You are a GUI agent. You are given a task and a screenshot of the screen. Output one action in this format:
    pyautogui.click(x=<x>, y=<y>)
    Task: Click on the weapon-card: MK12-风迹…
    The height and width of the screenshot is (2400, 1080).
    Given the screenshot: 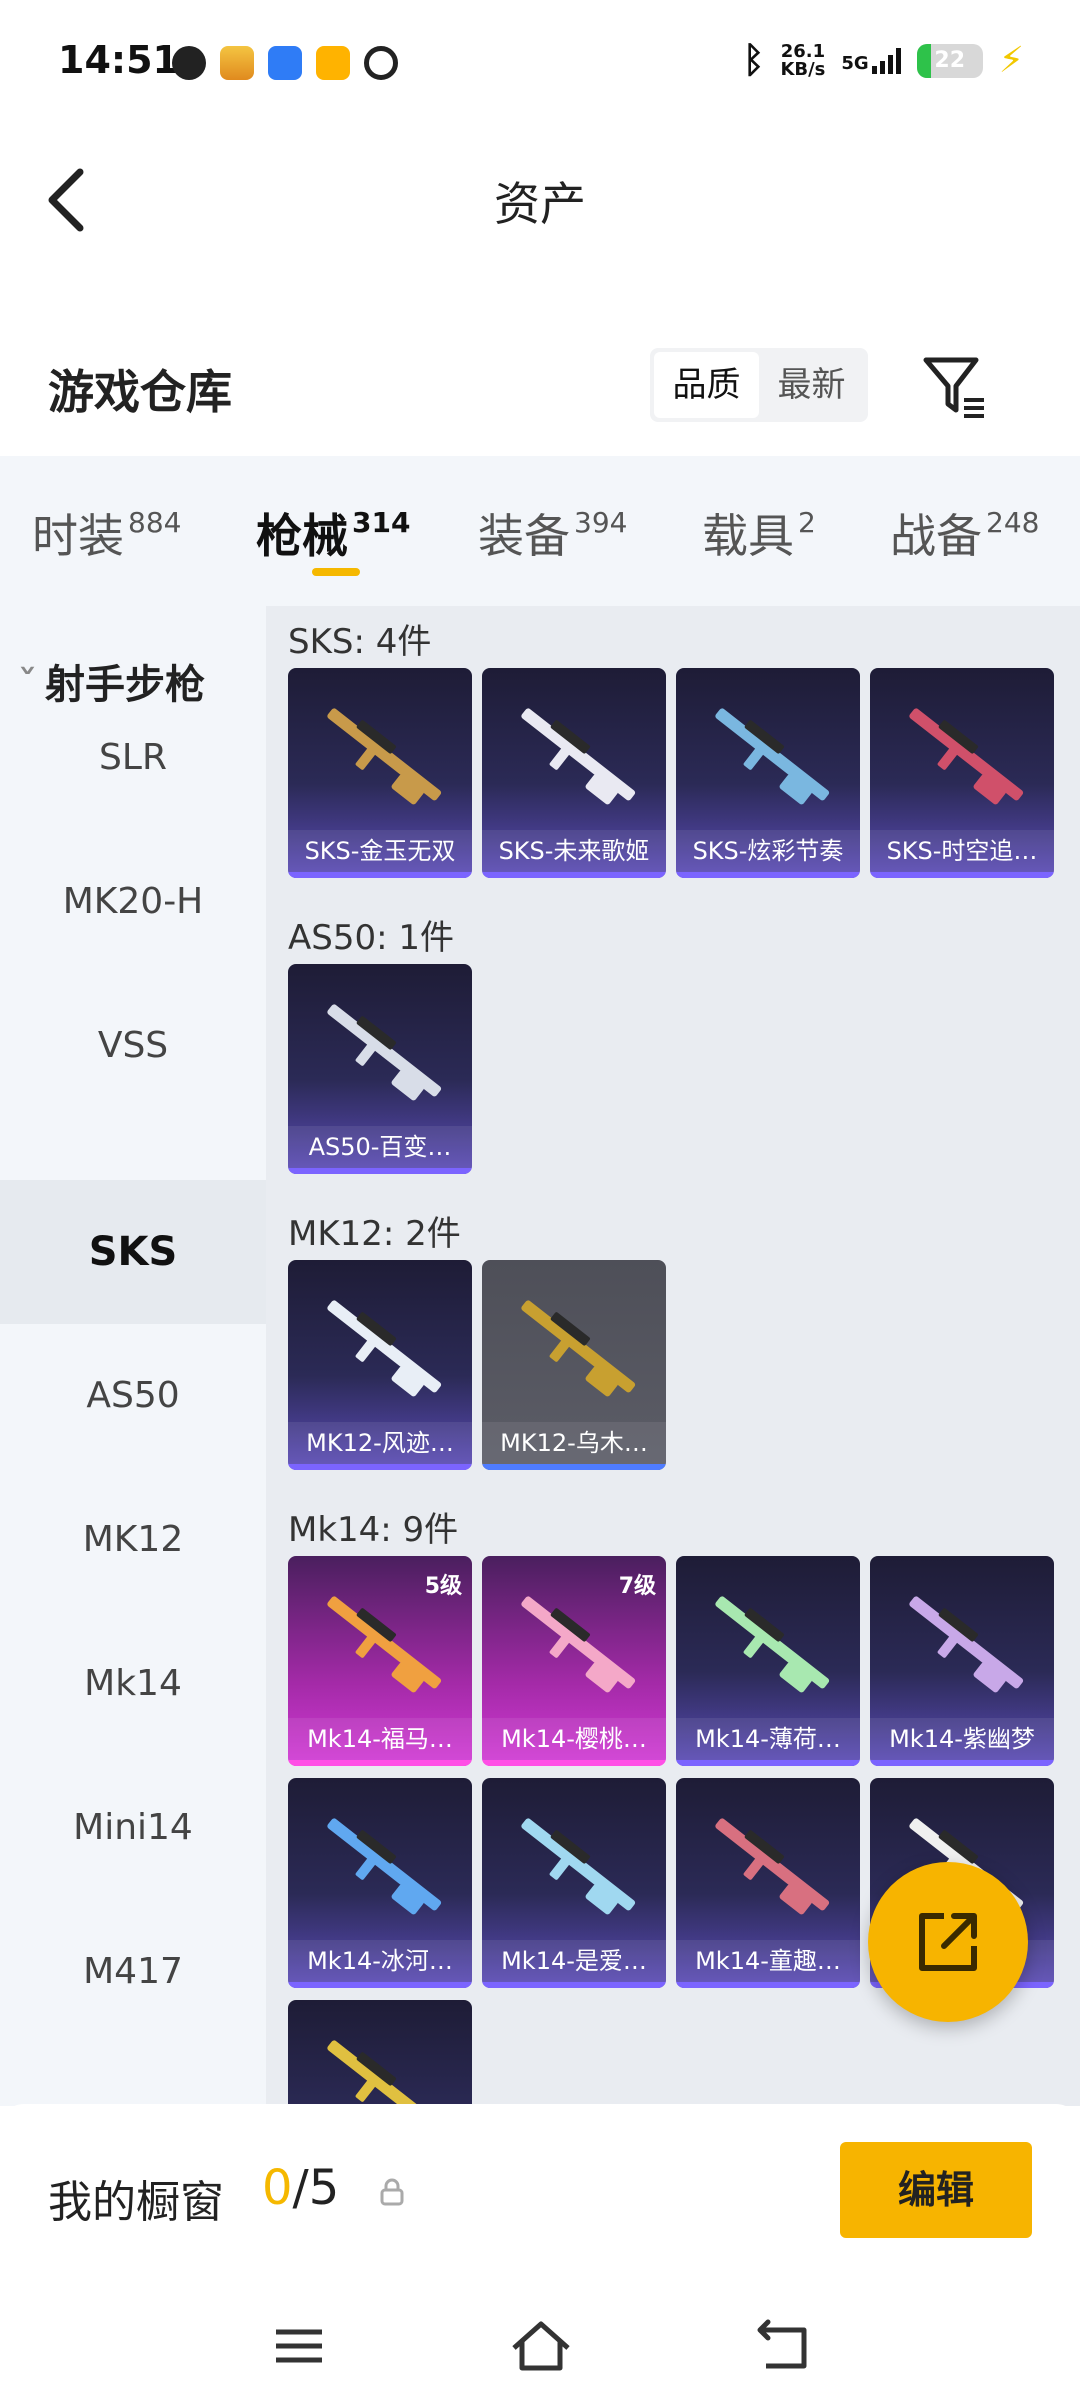 What is the action you would take?
    pyautogui.click(x=380, y=1365)
    